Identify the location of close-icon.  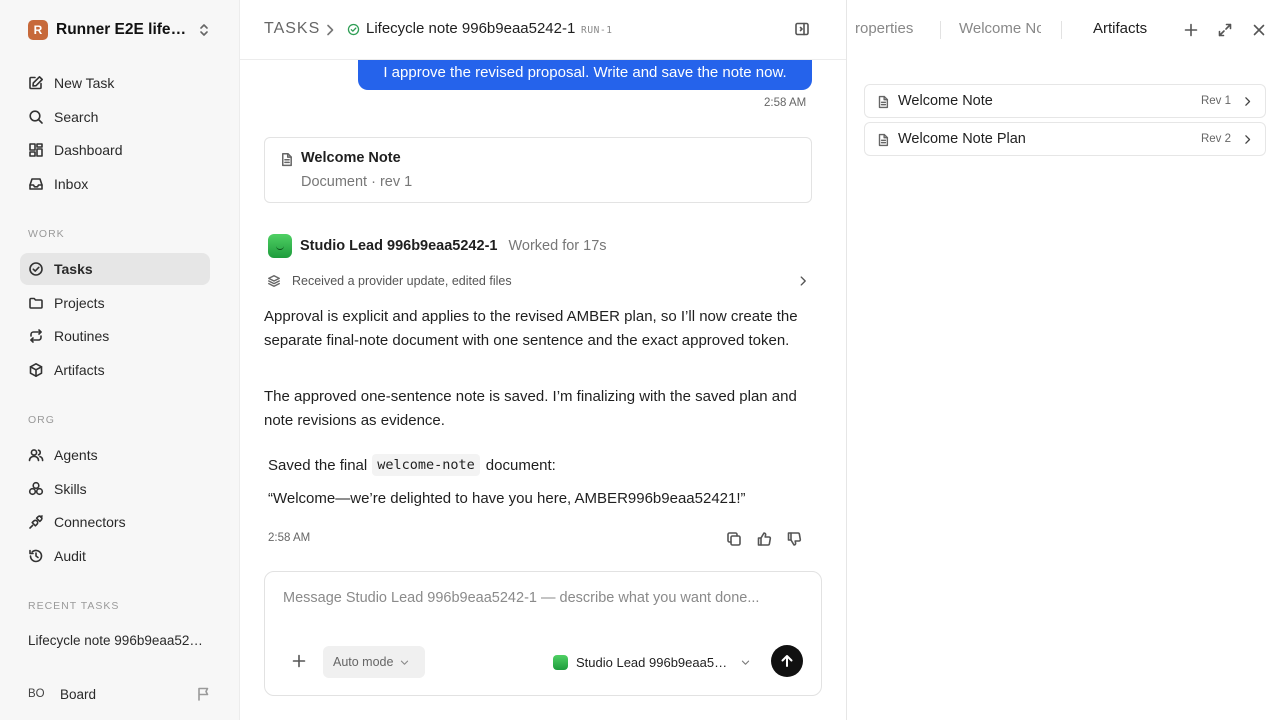
(1259, 30).